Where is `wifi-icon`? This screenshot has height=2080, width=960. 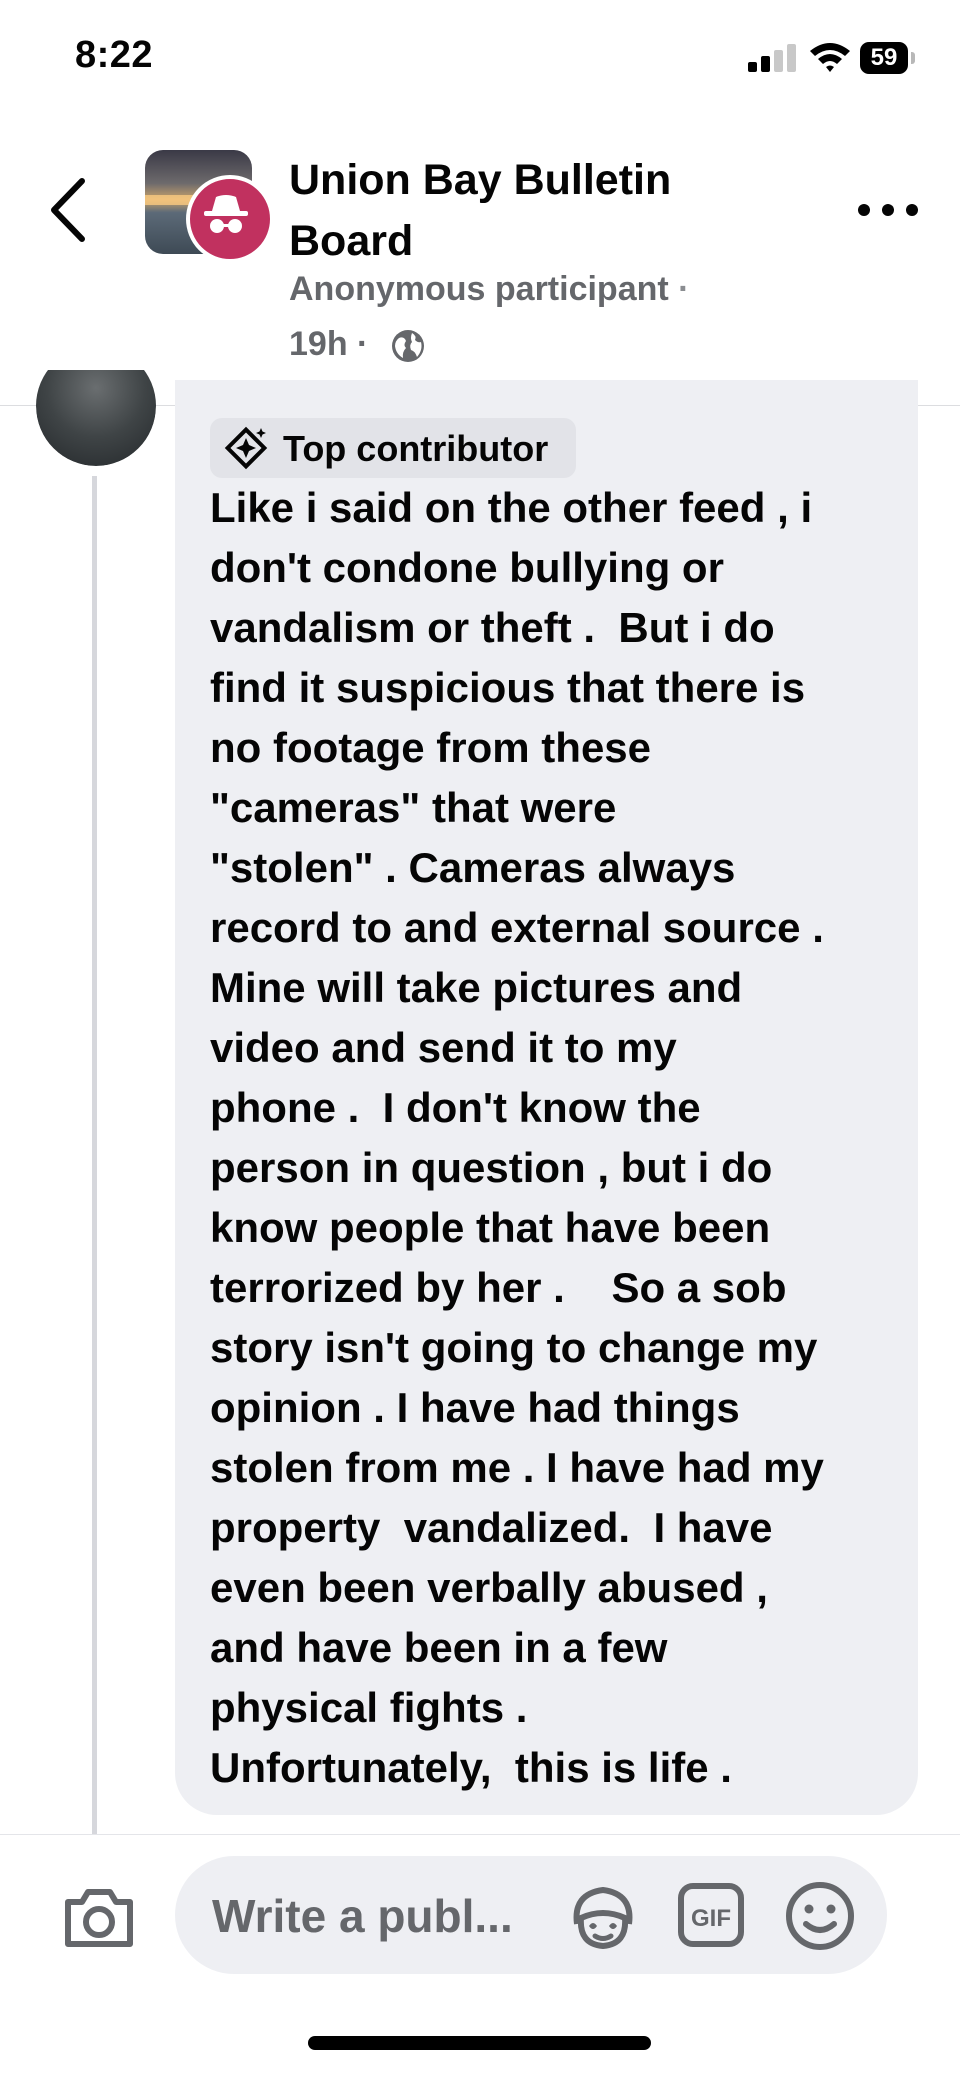
wifi-icon is located at coordinates (830, 57).